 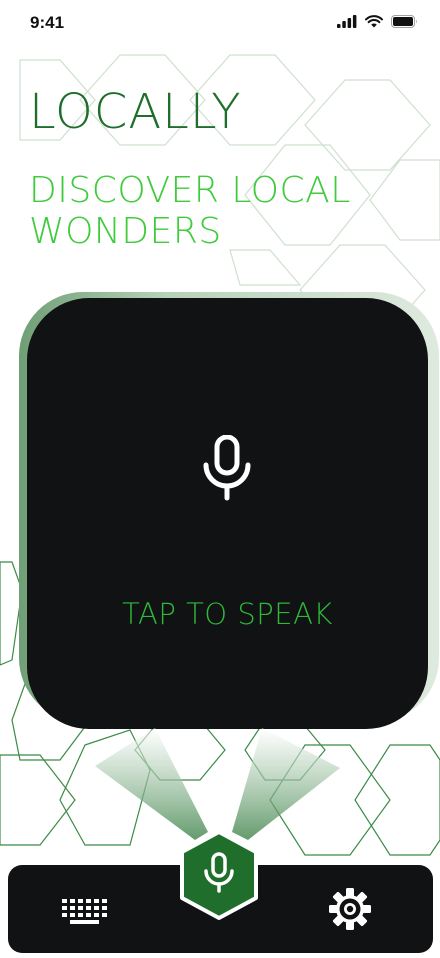 What do you see at coordinates (190, 211) in the screenshot?
I see `app-subtitle: DISCOVER LOCAL WONDERS` at bounding box center [190, 211].